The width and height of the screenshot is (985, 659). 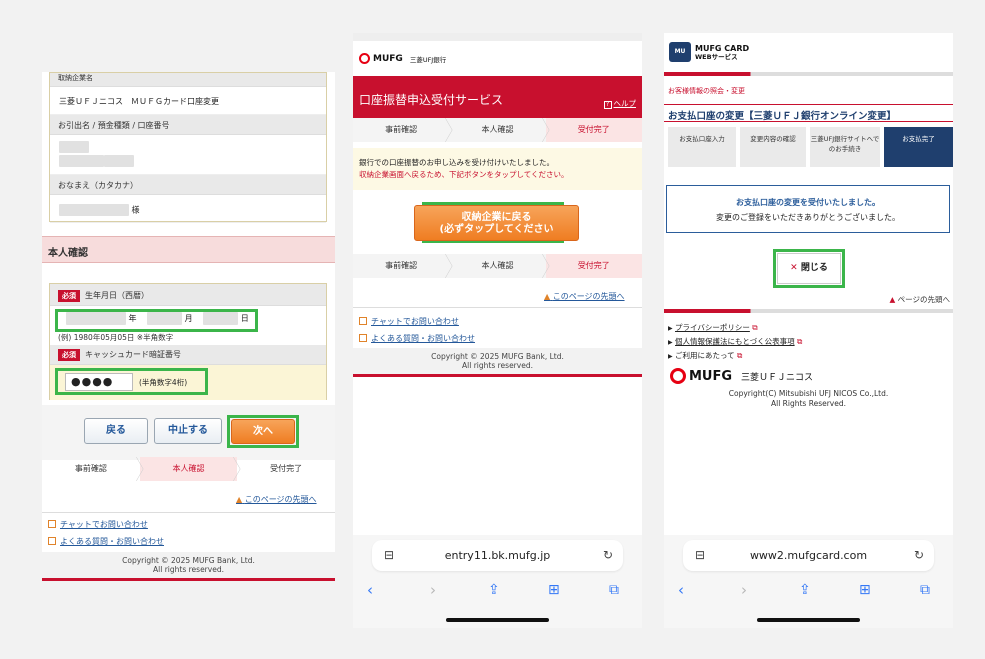 What do you see at coordinates (188, 431) in the screenshot?
I see `cancel-button: 中止する` at bounding box center [188, 431].